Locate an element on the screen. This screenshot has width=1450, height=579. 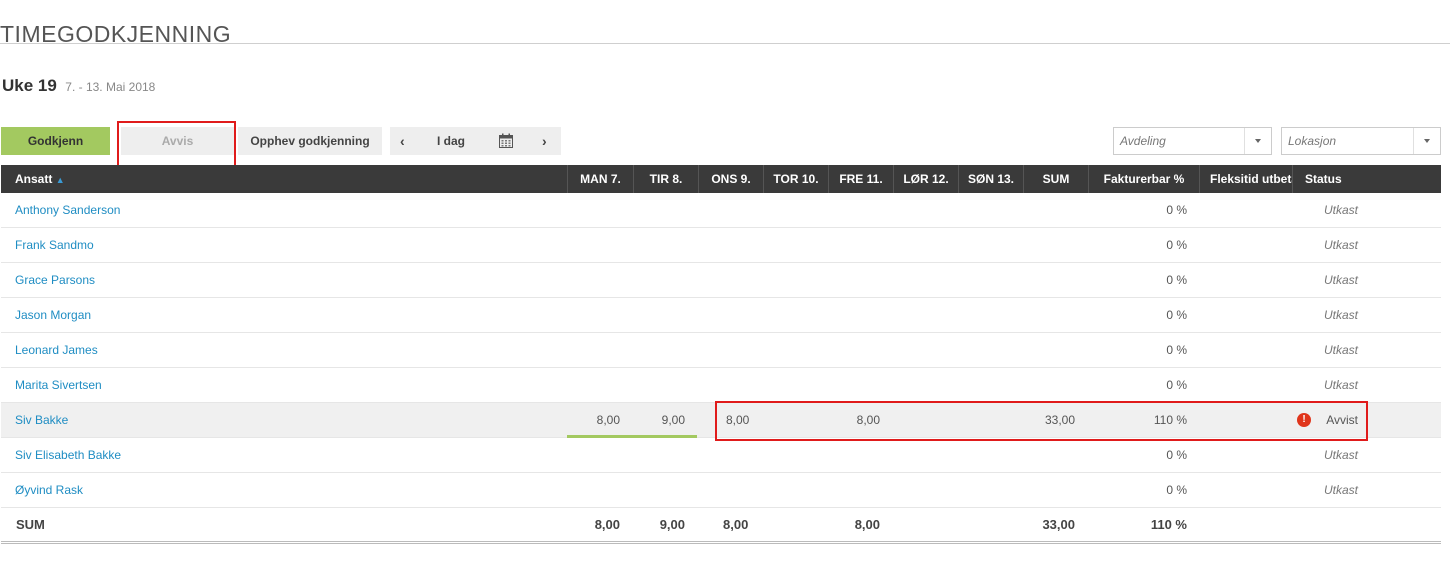
date-navigator: ‹ I dag › is located at coordinates (475, 141).